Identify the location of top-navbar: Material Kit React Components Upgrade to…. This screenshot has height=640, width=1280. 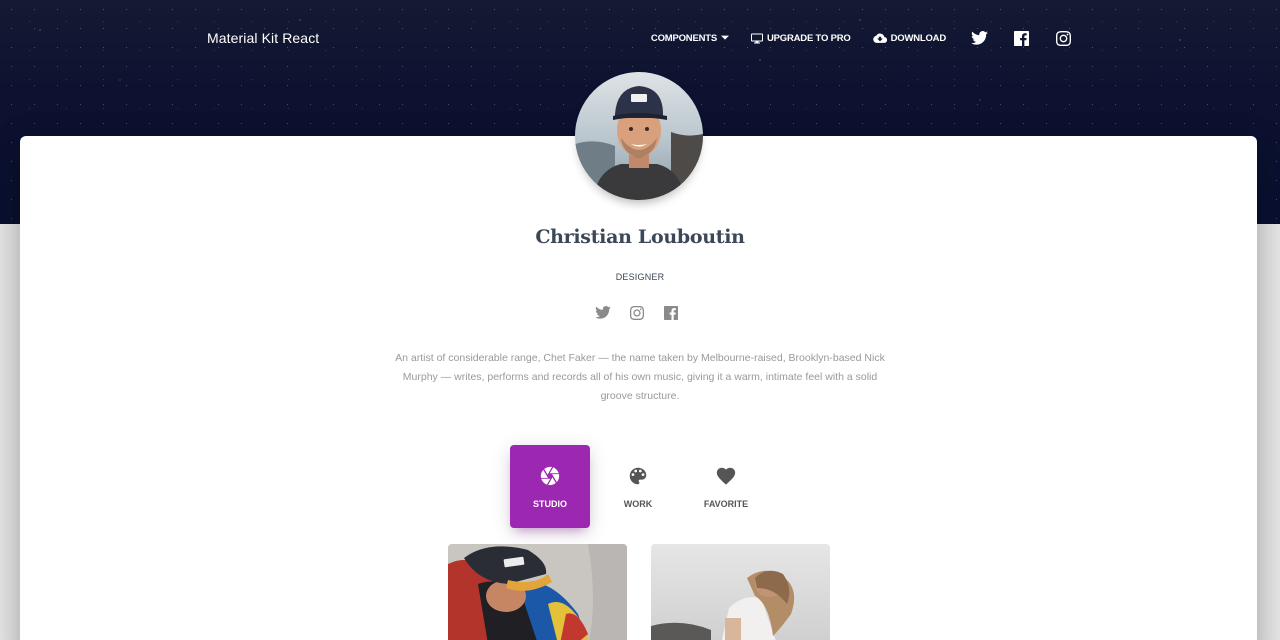
(640, 39).